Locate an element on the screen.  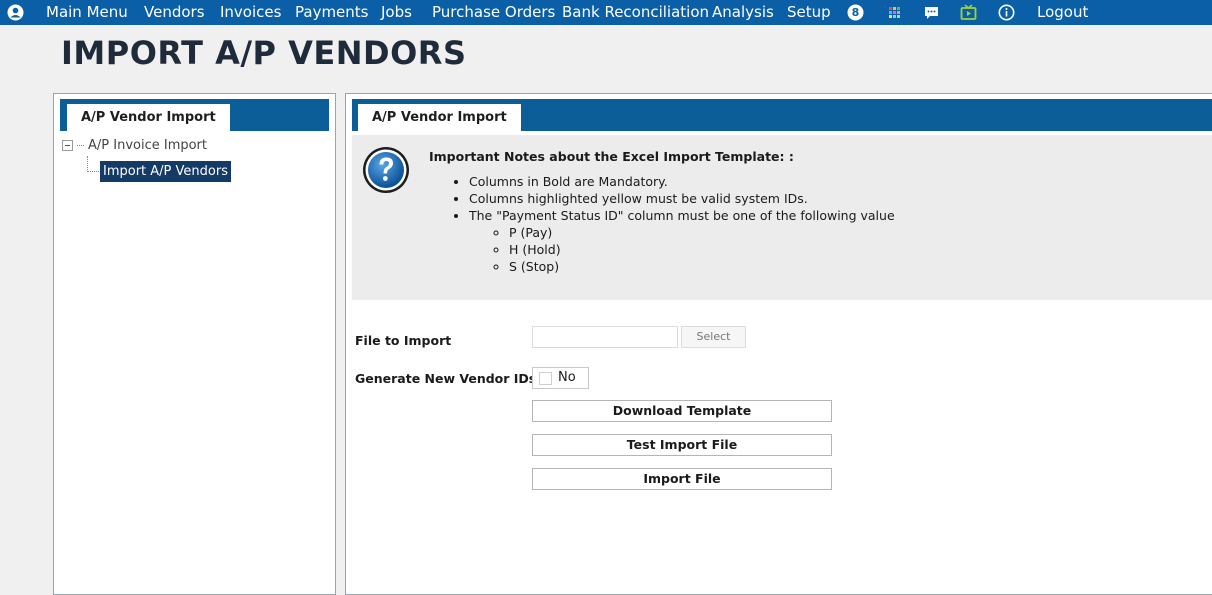
left-panel-header: A/P Vendor Import is located at coordinates (194, 115).